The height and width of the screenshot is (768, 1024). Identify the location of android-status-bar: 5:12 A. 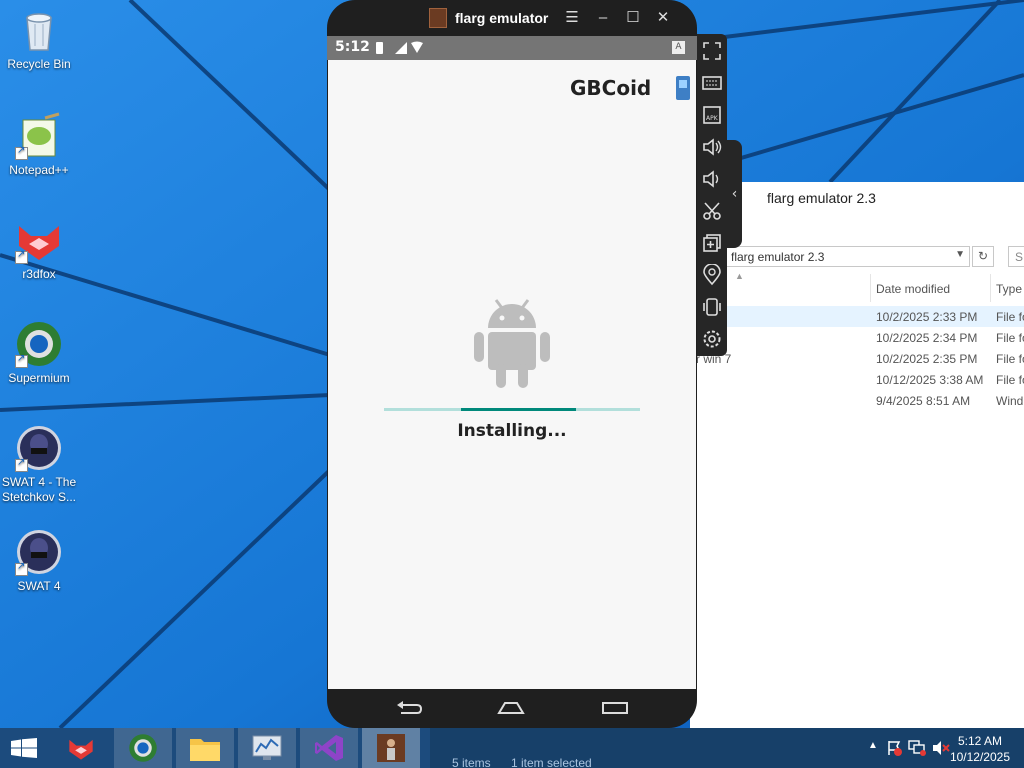
(512, 48).